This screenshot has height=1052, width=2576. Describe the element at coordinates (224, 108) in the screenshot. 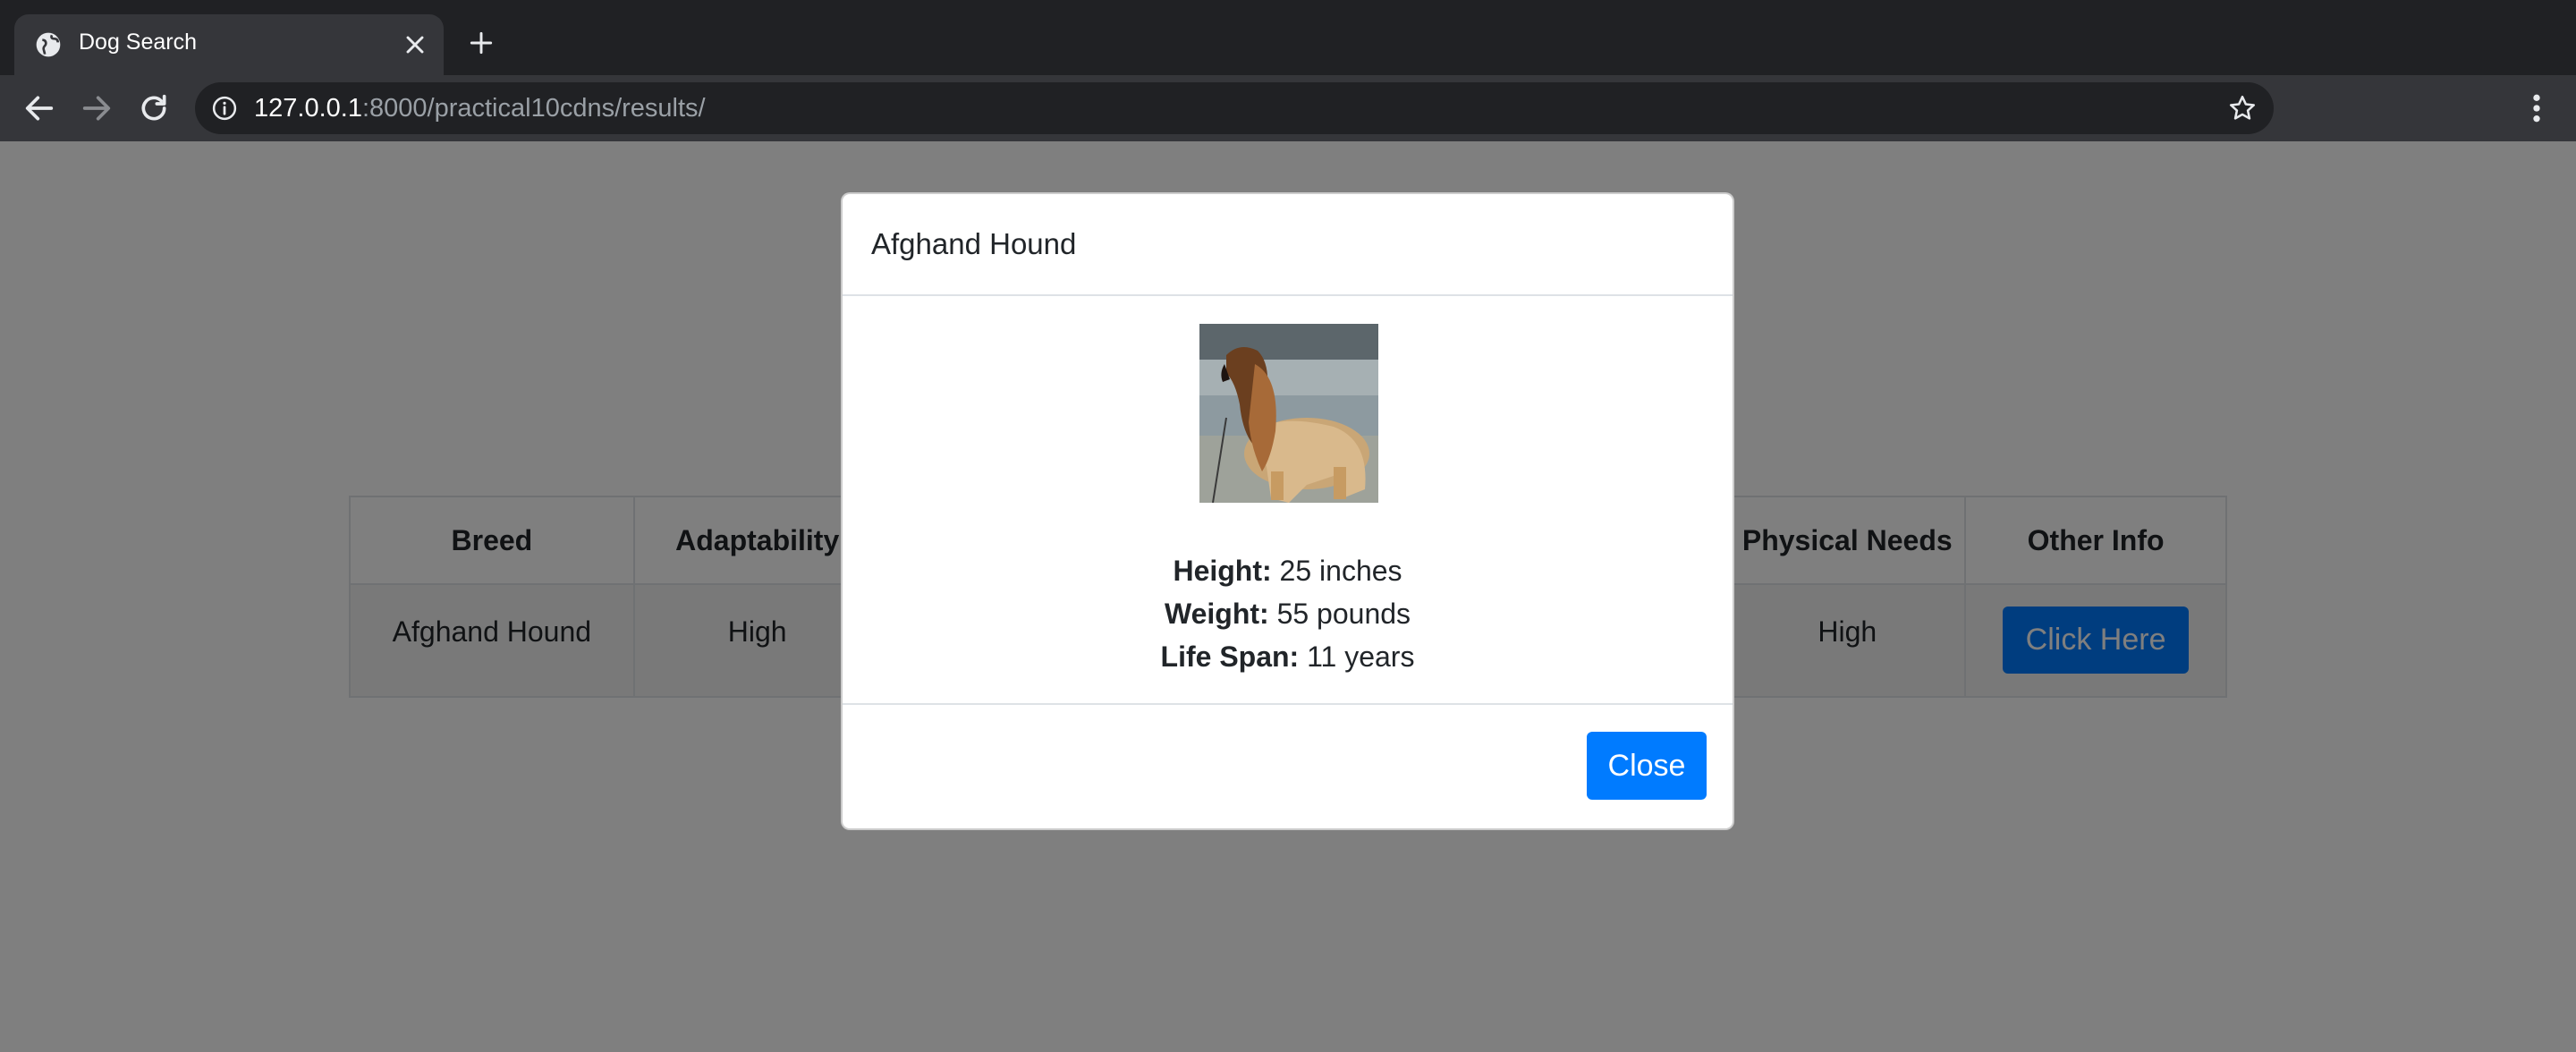

I see `info-icon` at that location.